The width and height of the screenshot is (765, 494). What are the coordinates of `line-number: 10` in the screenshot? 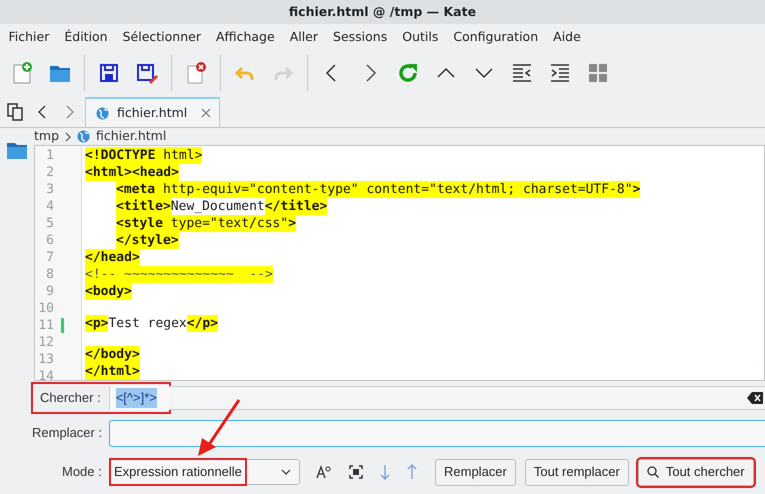 It's located at (45, 308).